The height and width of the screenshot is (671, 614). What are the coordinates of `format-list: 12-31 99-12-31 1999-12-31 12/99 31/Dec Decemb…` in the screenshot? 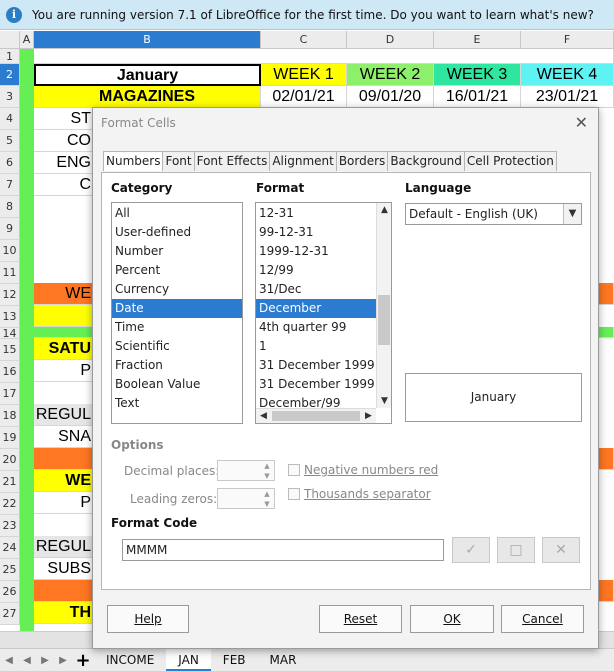 It's located at (323, 313).